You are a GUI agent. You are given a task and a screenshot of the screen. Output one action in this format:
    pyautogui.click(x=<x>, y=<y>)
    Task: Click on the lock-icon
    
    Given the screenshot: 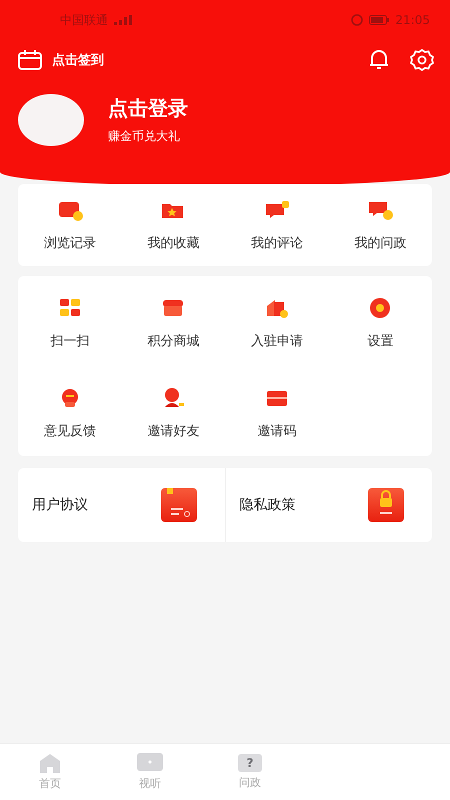 What is the action you would take?
    pyautogui.click(x=386, y=505)
    